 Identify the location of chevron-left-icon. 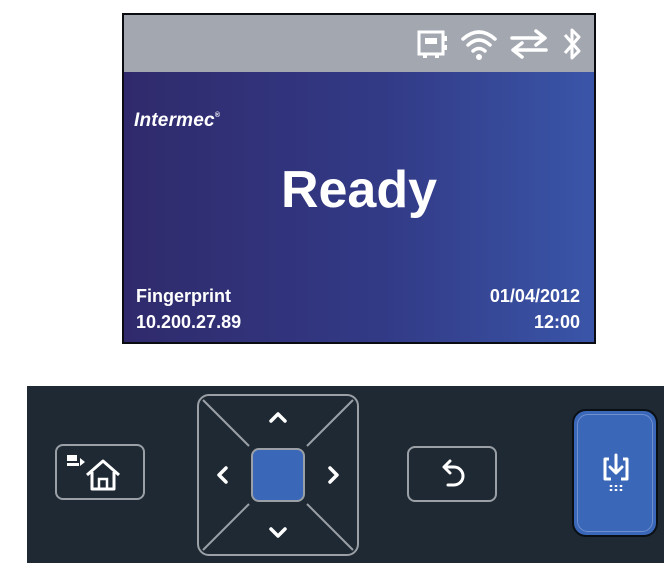
(222, 475).